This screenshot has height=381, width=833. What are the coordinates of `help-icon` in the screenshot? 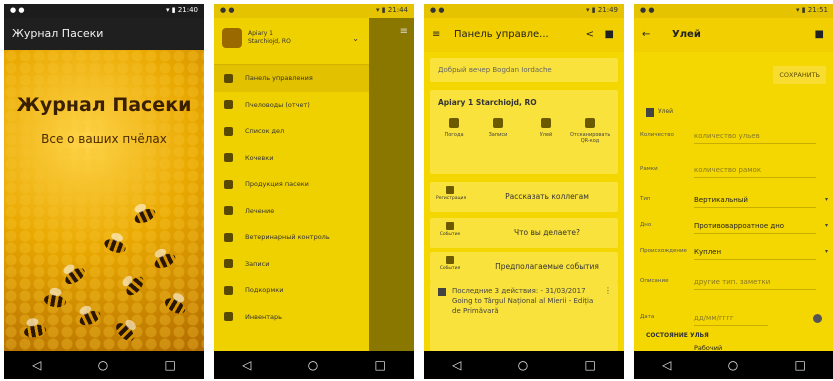 It's located at (817, 318).